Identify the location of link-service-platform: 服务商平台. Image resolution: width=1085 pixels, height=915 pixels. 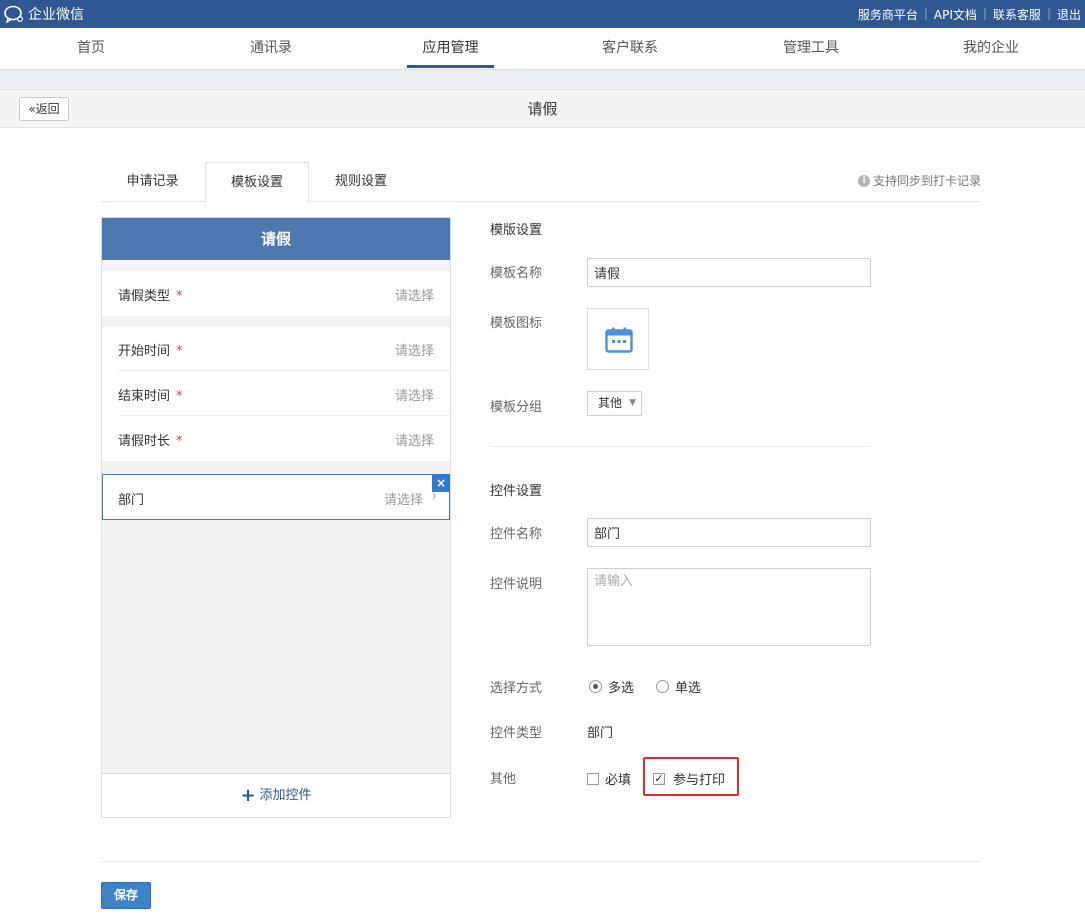
(888, 14).